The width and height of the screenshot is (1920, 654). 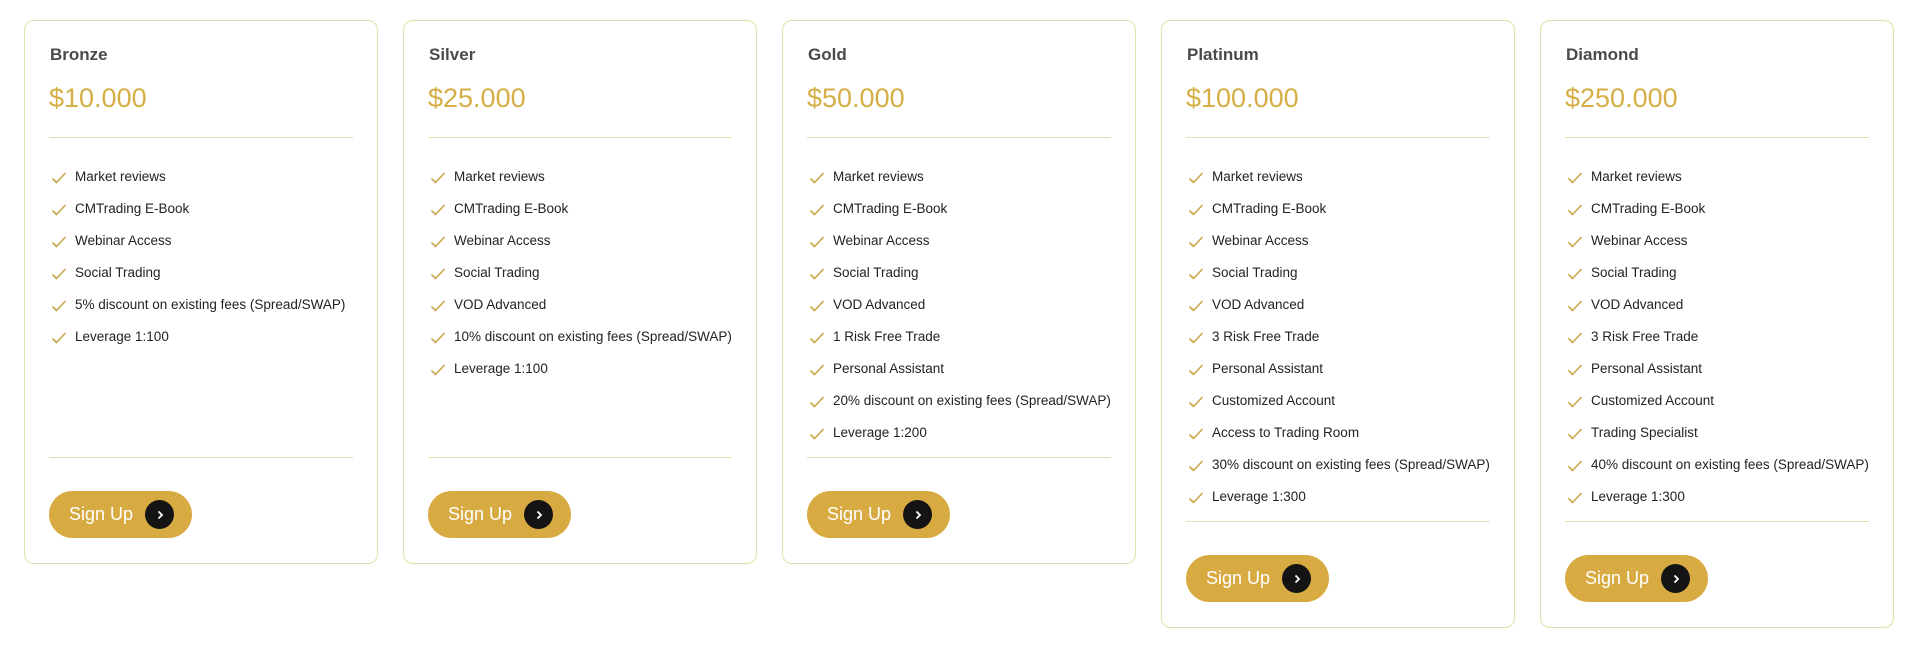 What do you see at coordinates (889, 368) in the screenshot?
I see `feature-label: Personal Assistant` at bounding box center [889, 368].